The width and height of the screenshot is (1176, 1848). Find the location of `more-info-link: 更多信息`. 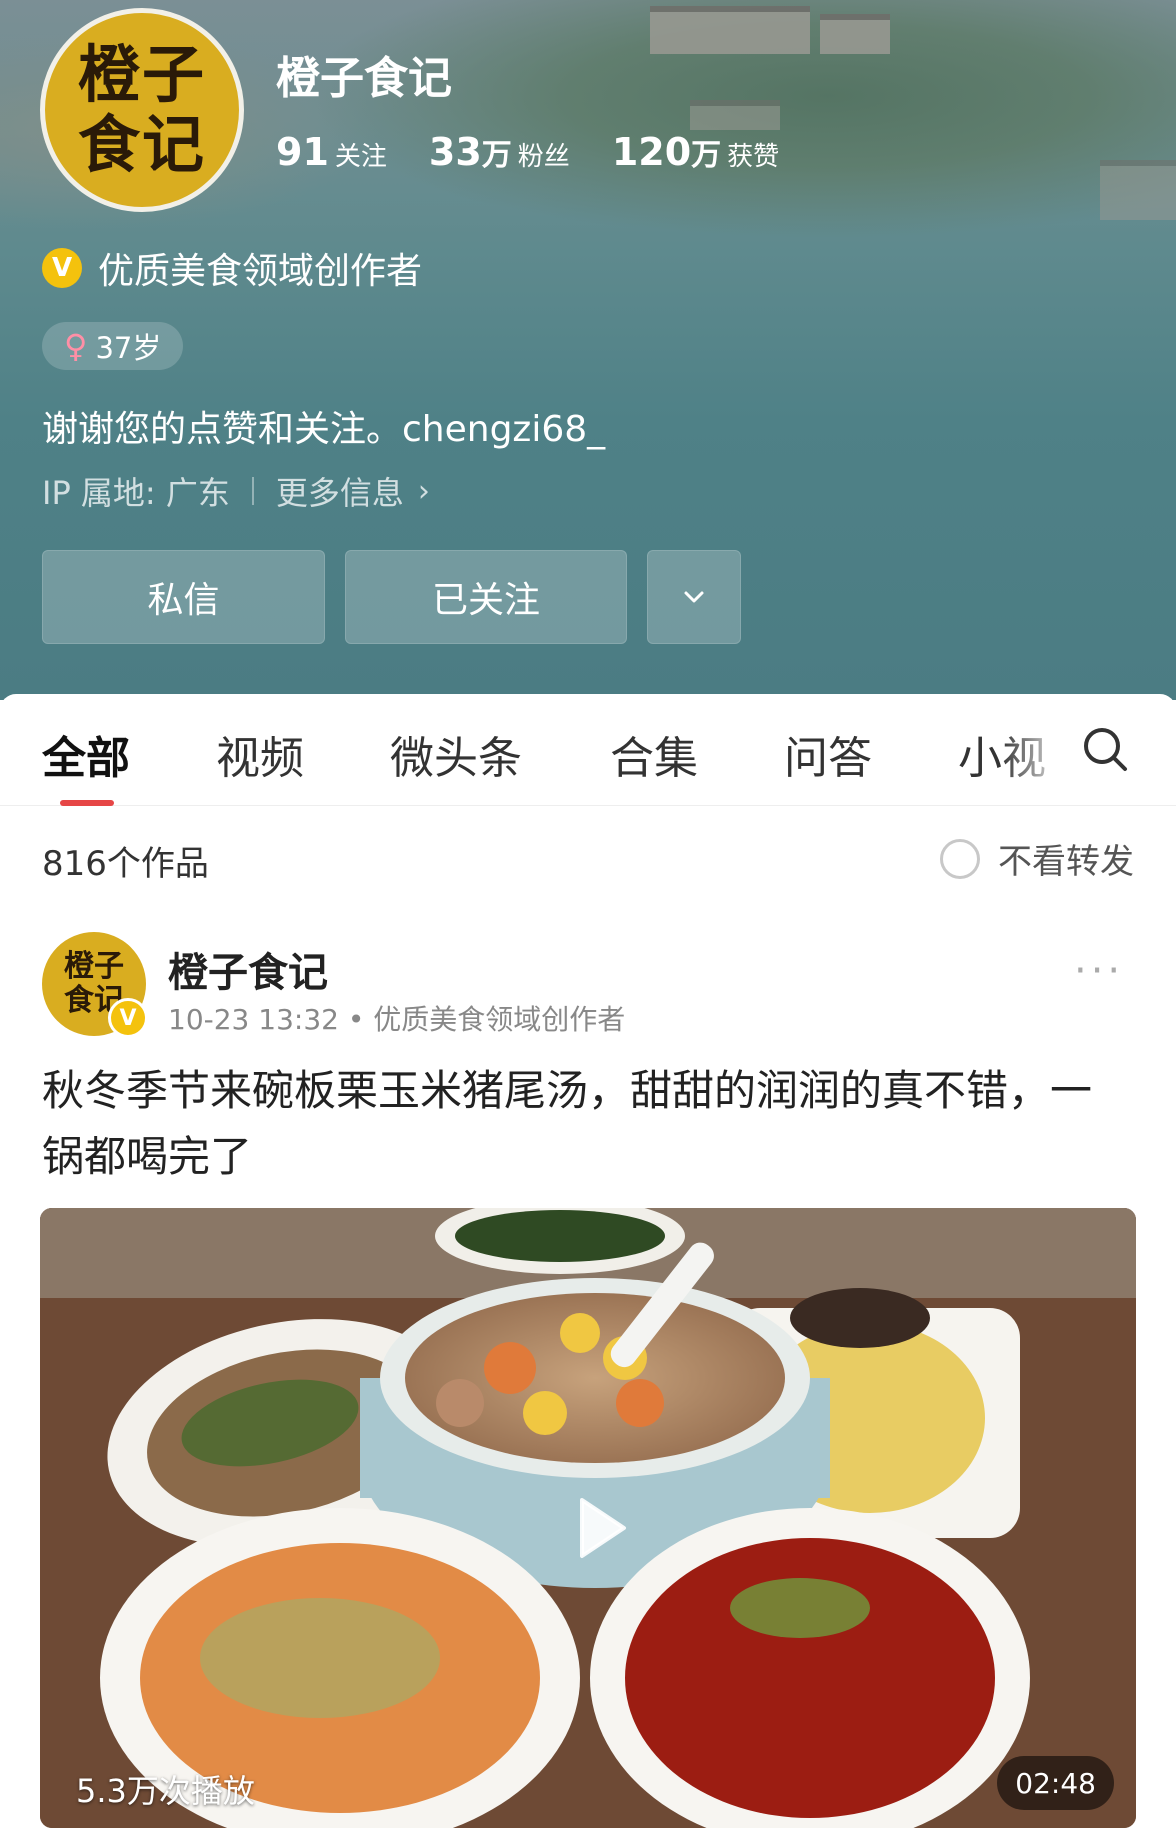

more-info-link: 更多信息 is located at coordinates (340, 491).